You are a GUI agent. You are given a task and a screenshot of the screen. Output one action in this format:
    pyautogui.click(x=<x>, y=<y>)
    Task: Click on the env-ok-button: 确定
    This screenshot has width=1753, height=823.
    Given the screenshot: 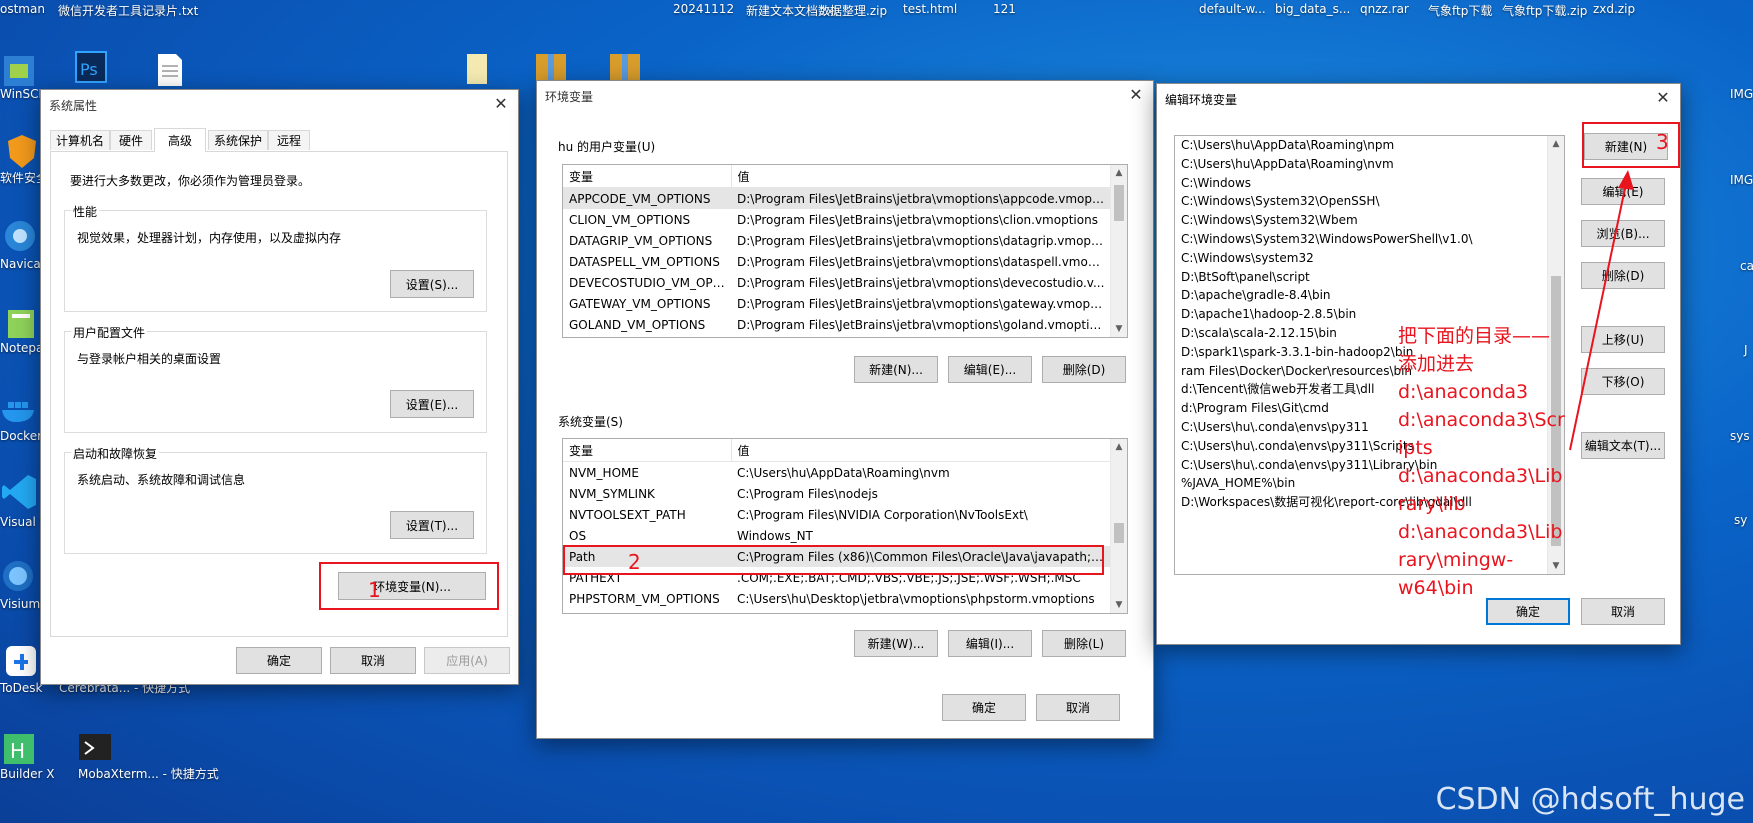 What is the action you would take?
    pyautogui.click(x=984, y=707)
    